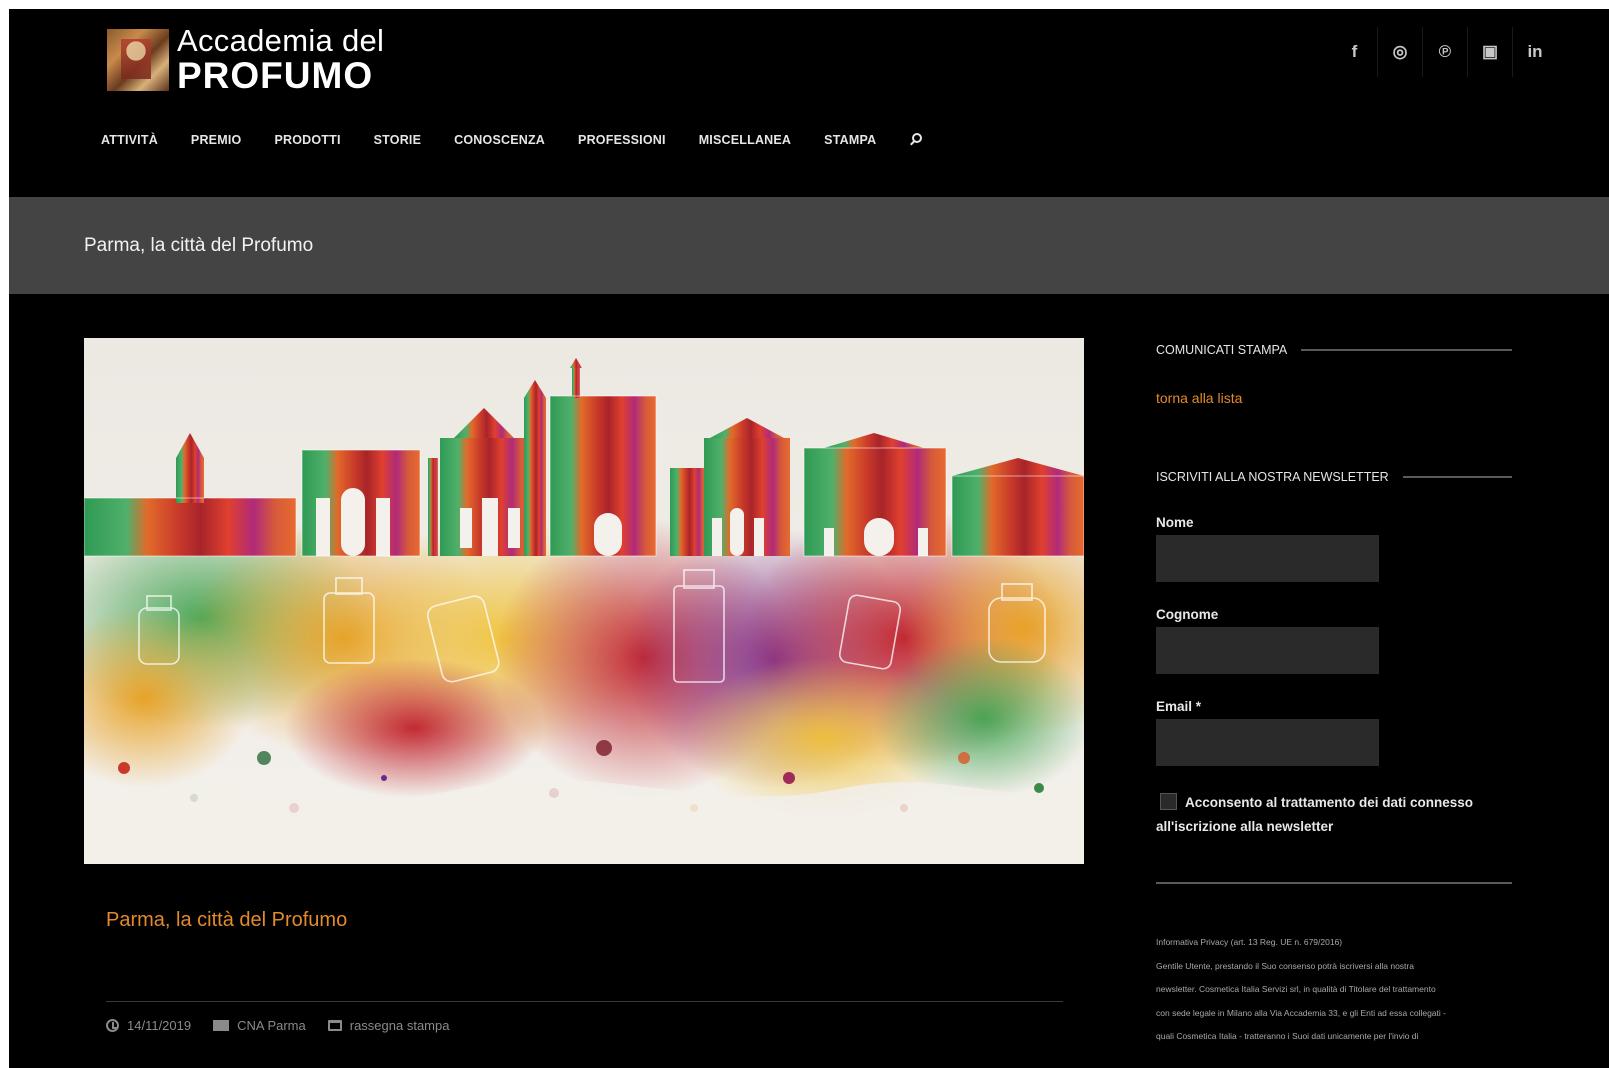 This screenshot has width=1609, height=1068. Describe the element at coordinates (499, 140) in the screenshot. I see `nav-item-conoscenza: CONOSCENZA` at that location.